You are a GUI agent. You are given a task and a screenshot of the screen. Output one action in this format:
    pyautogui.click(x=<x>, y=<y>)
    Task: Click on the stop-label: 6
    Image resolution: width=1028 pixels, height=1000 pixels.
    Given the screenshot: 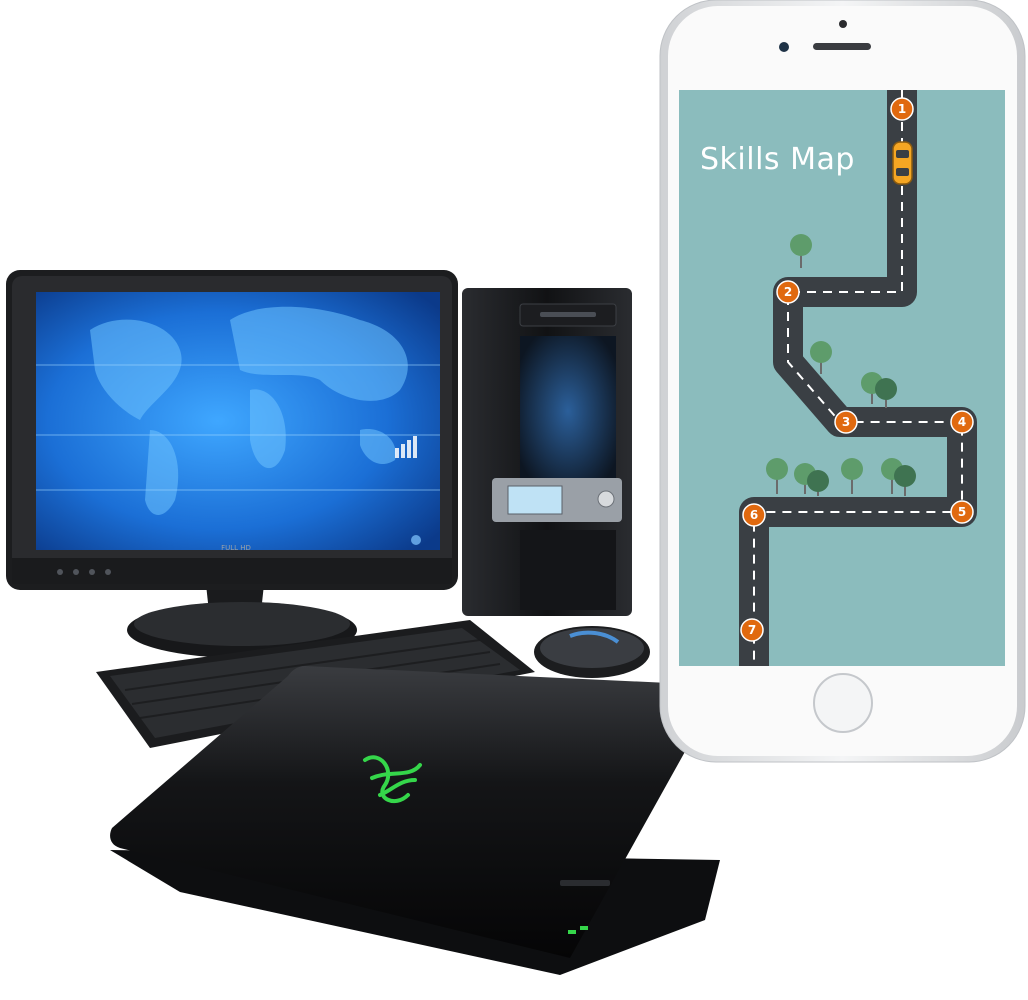 What is the action you would take?
    pyautogui.click(x=754, y=515)
    